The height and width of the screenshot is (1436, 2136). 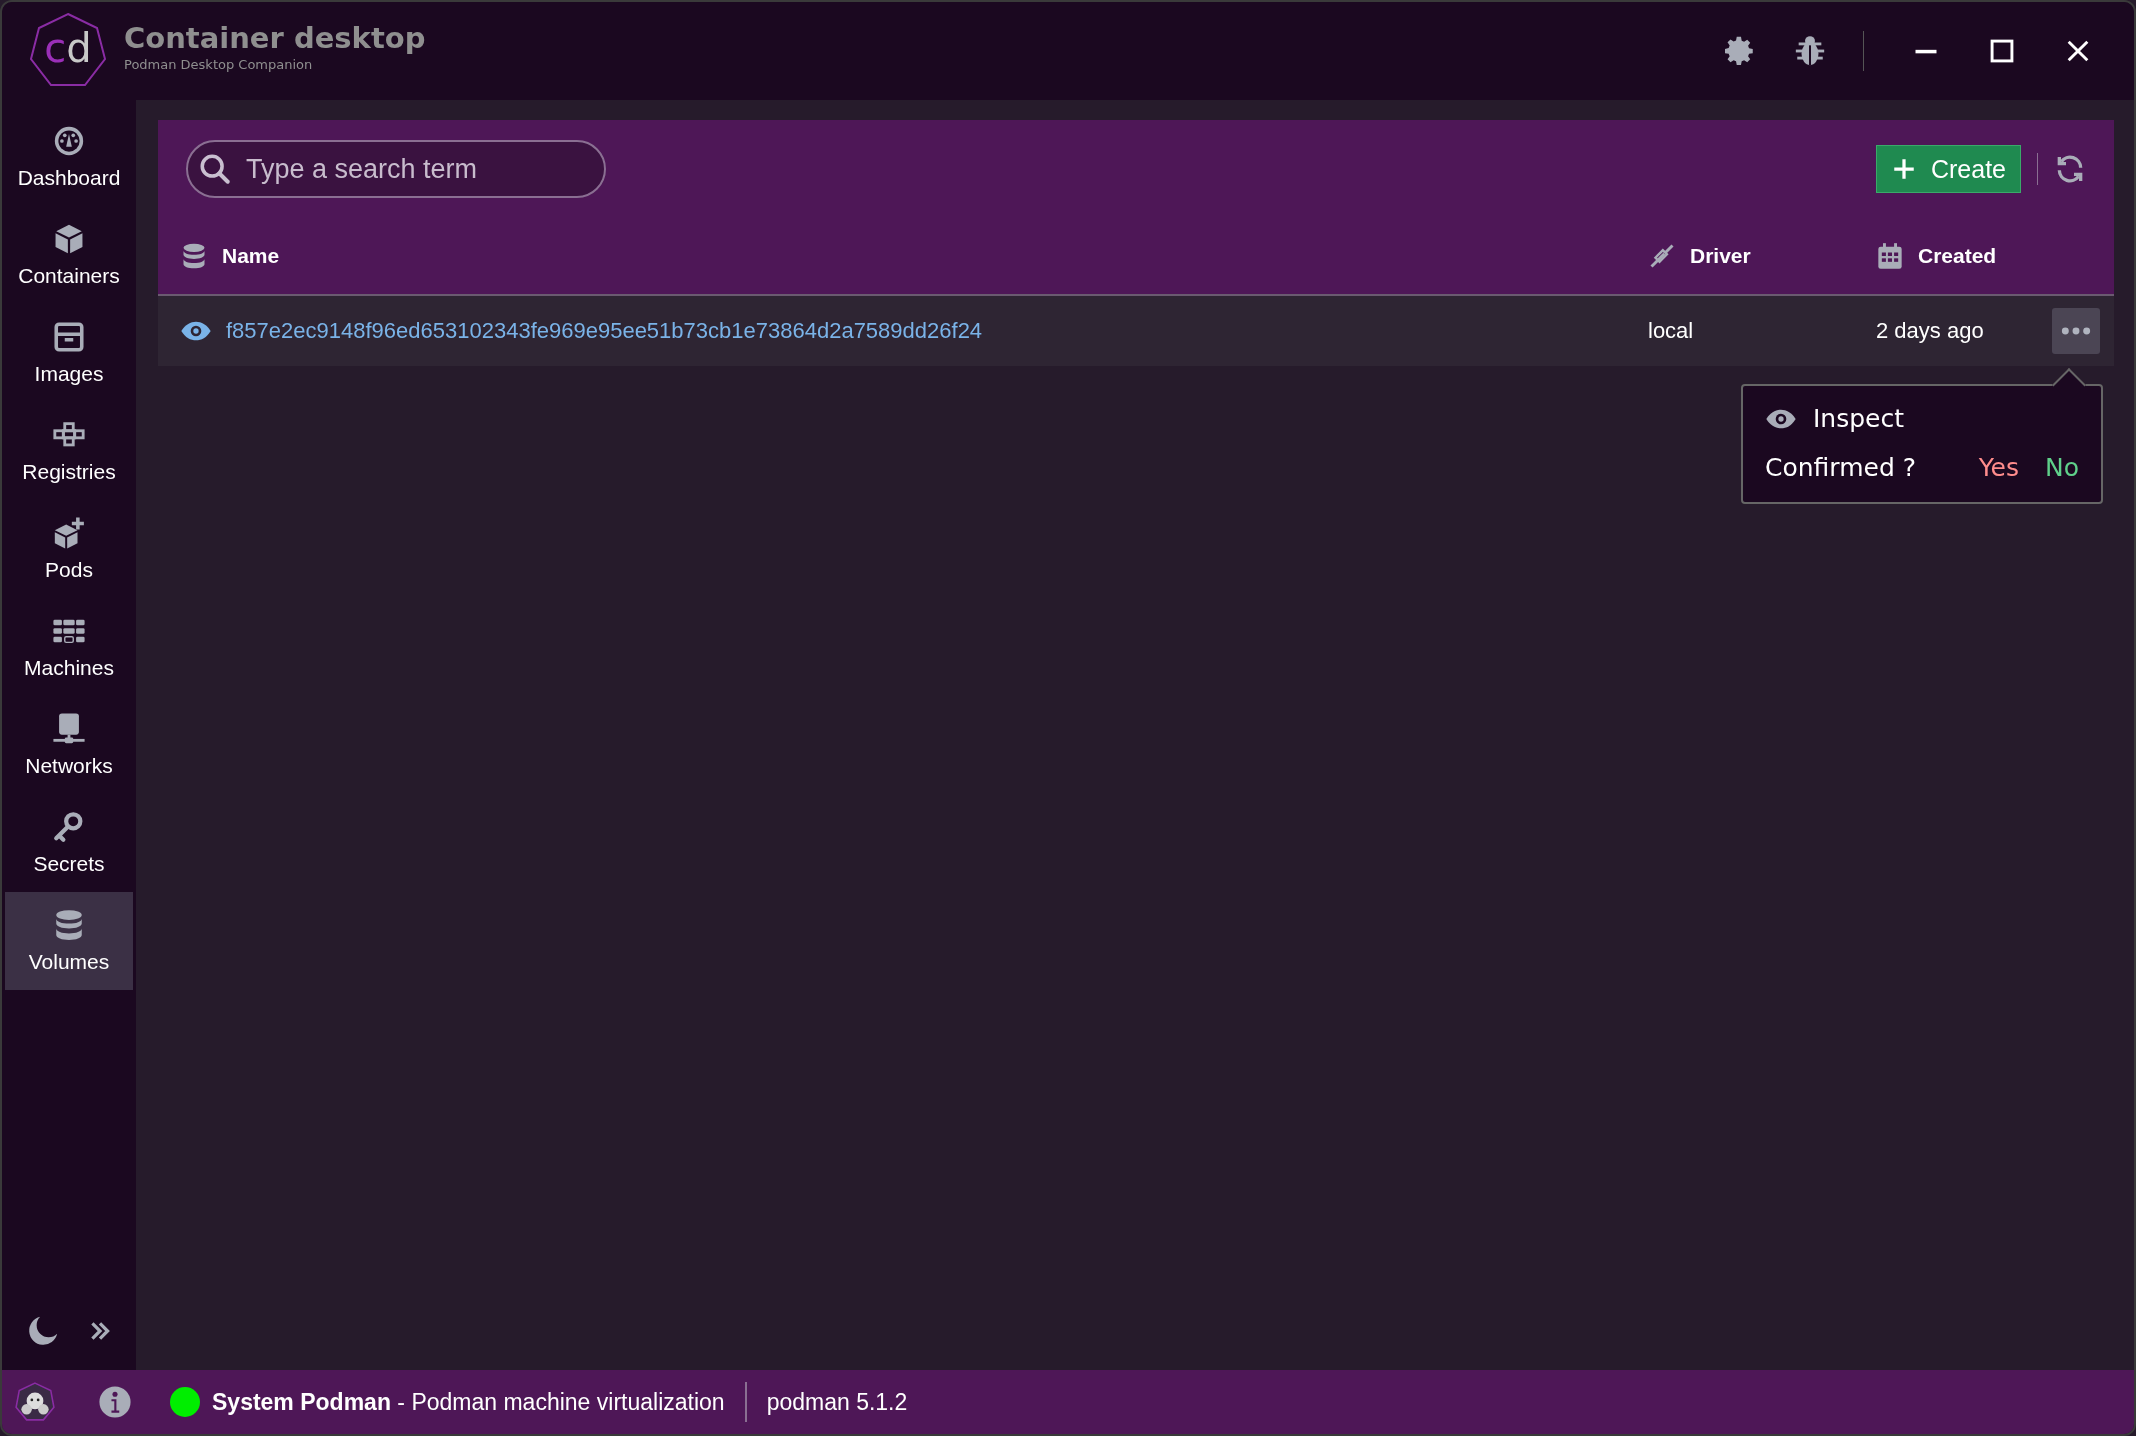 I want to click on sidebar-item: Machines, so click(x=69, y=647).